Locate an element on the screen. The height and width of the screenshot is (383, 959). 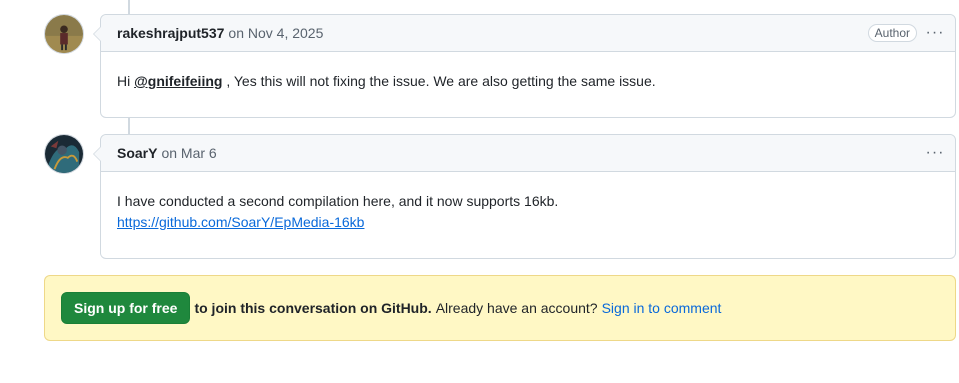
repo-link: https://github.com/SoarY/EpMedia-16kb is located at coordinates (240, 222).